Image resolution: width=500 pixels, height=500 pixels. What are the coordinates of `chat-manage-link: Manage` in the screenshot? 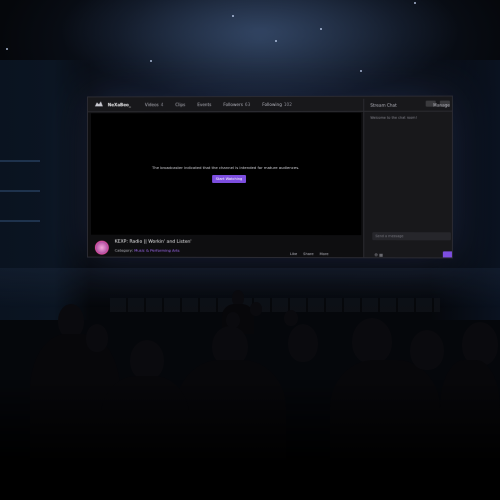 It's located at (441, 105).